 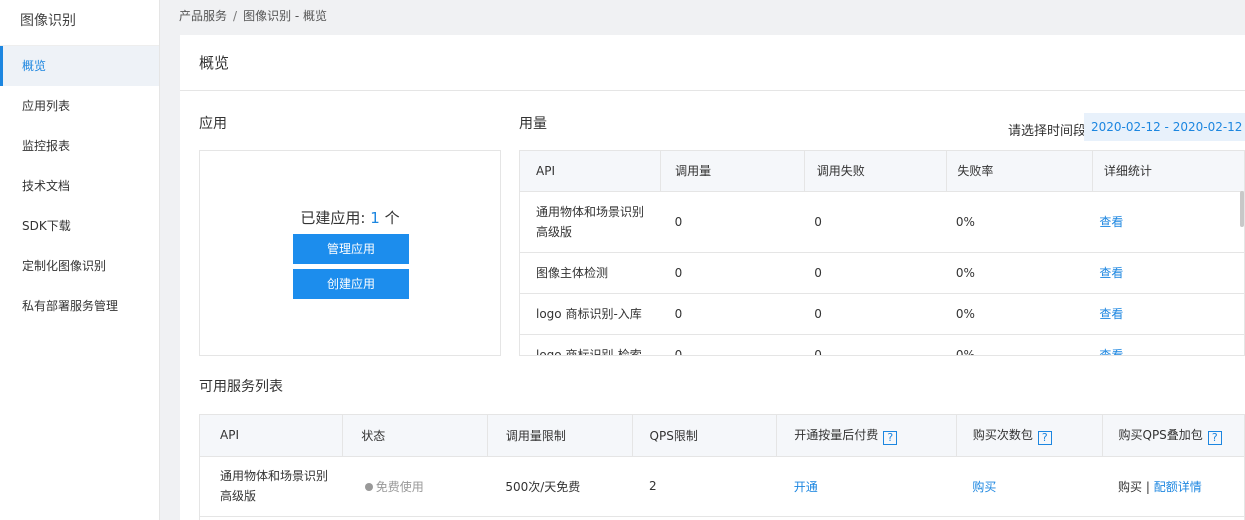 I want to click on sidebar-item-sdk: SDK下载, so click(x=79, y=226).